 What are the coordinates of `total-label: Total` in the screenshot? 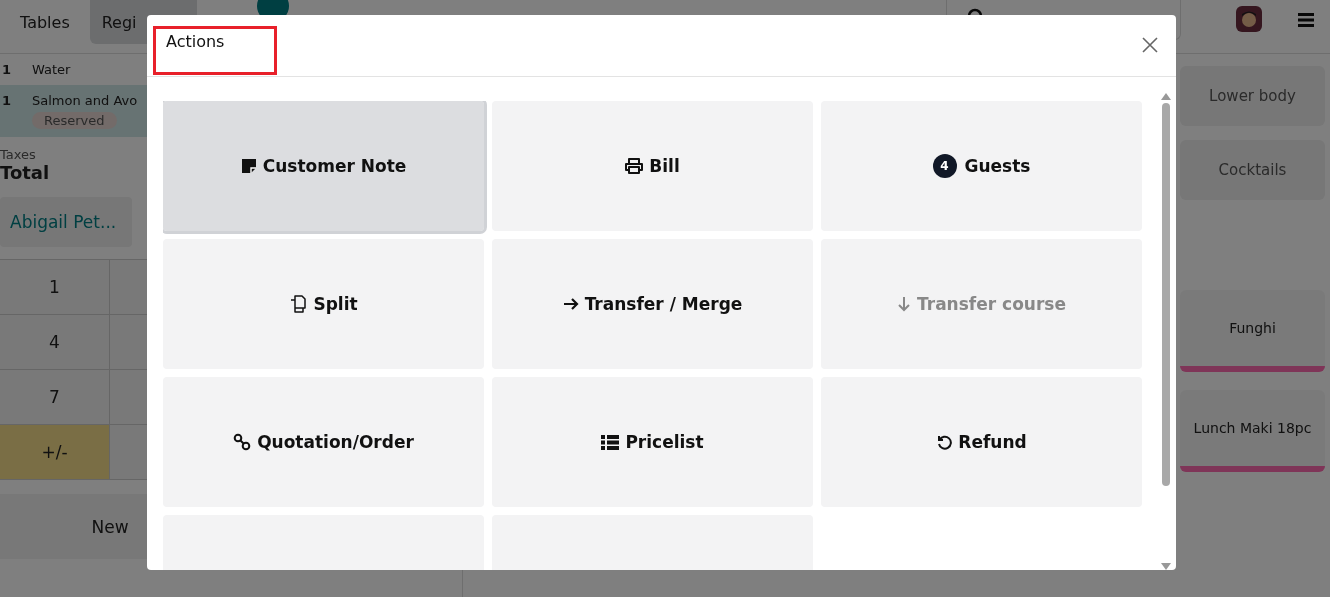 It's located at (25, 172).